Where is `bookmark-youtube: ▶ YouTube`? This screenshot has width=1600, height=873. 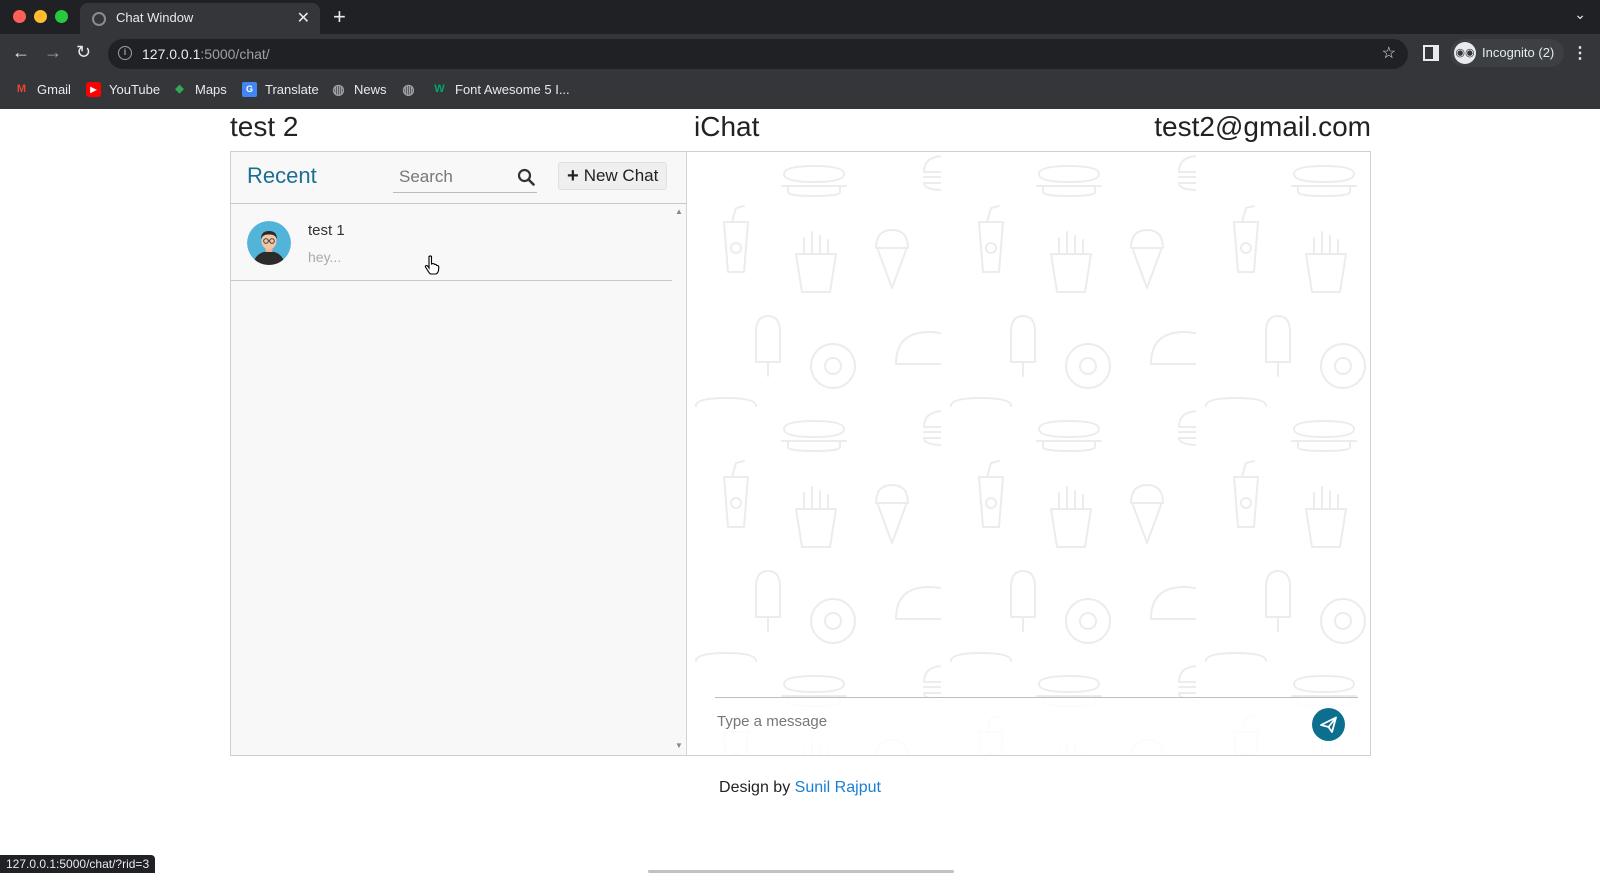
bookmark-youtube: ▶ YouTube is located at coordinates (123, 89).